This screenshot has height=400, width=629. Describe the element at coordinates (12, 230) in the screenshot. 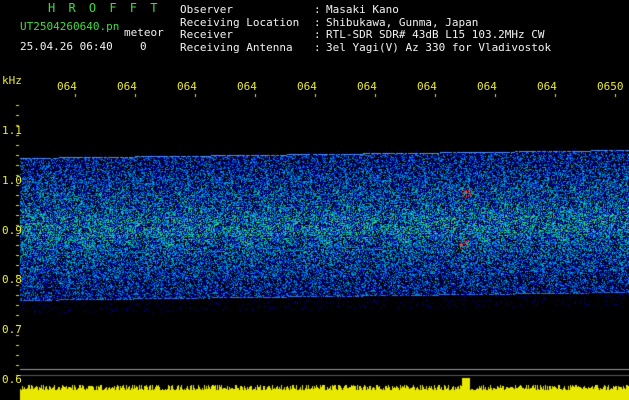

I see `freq-tick-label: 0.9` at that location.